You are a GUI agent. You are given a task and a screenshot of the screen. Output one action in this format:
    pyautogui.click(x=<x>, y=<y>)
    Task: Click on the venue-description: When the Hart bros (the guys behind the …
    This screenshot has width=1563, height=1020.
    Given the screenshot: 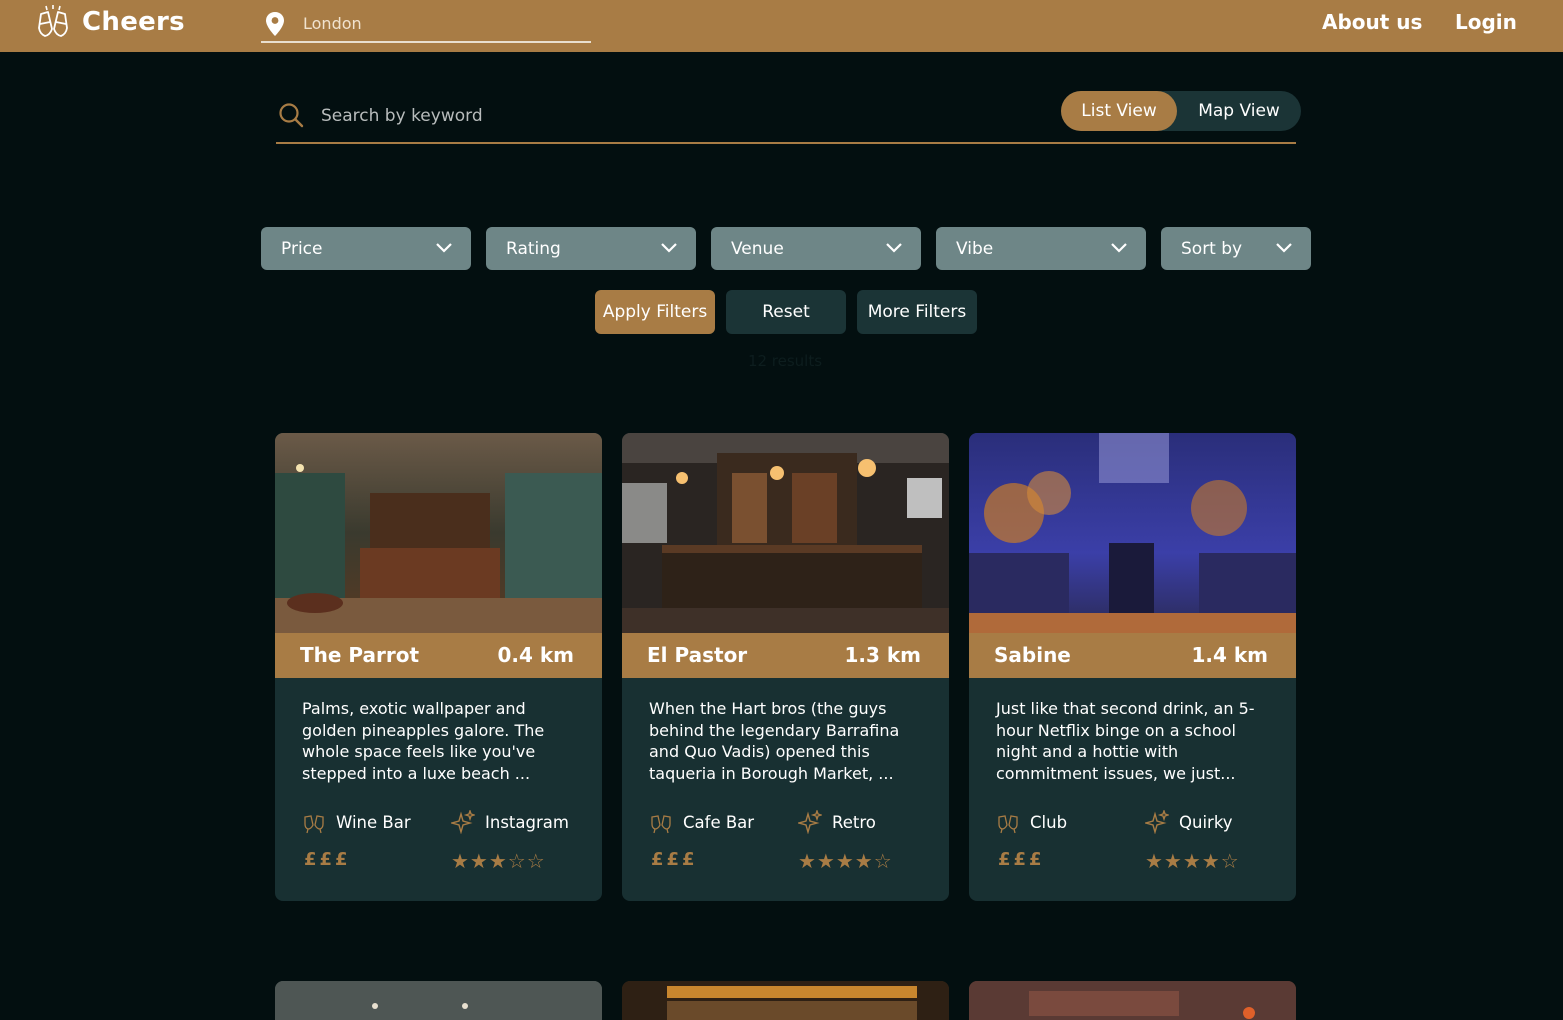 What is the action you would take?
    pyautogui.click(x=774, y=741)
    